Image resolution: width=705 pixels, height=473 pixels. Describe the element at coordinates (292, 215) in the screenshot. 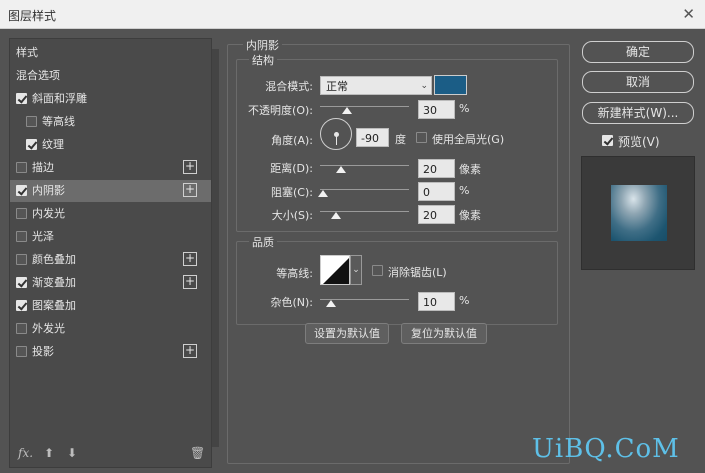

I see `size-label: 大小(S):` at that location.